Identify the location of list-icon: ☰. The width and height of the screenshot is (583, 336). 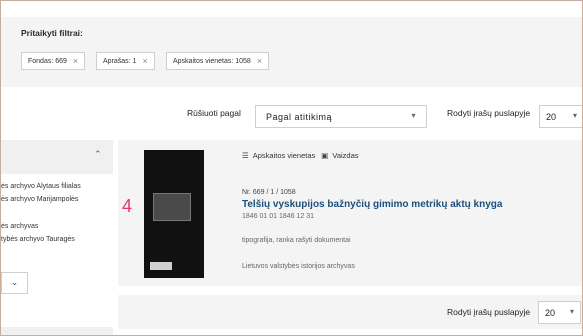
(245, 155).